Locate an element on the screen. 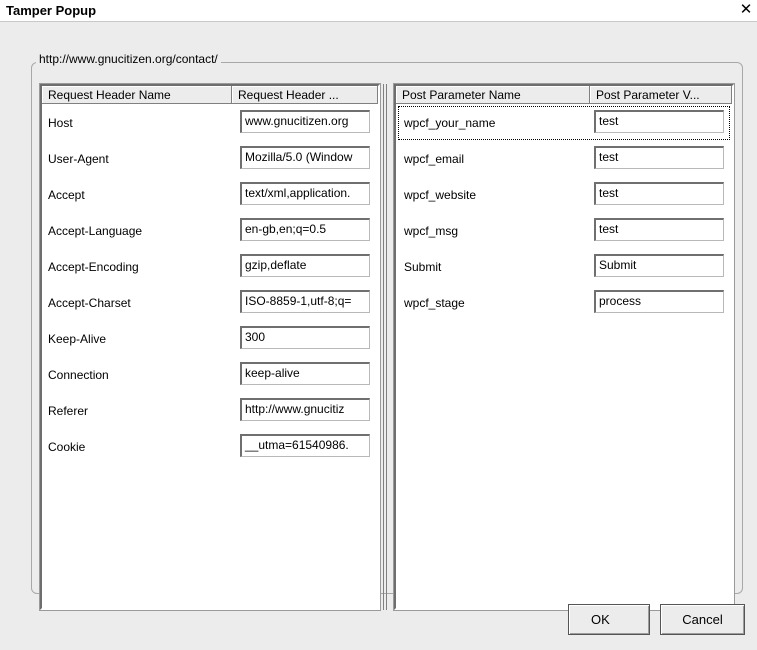 The height and width of the screenshot is (650, 757). header-value-input: keep-alive is located at coordinates (305, 373).